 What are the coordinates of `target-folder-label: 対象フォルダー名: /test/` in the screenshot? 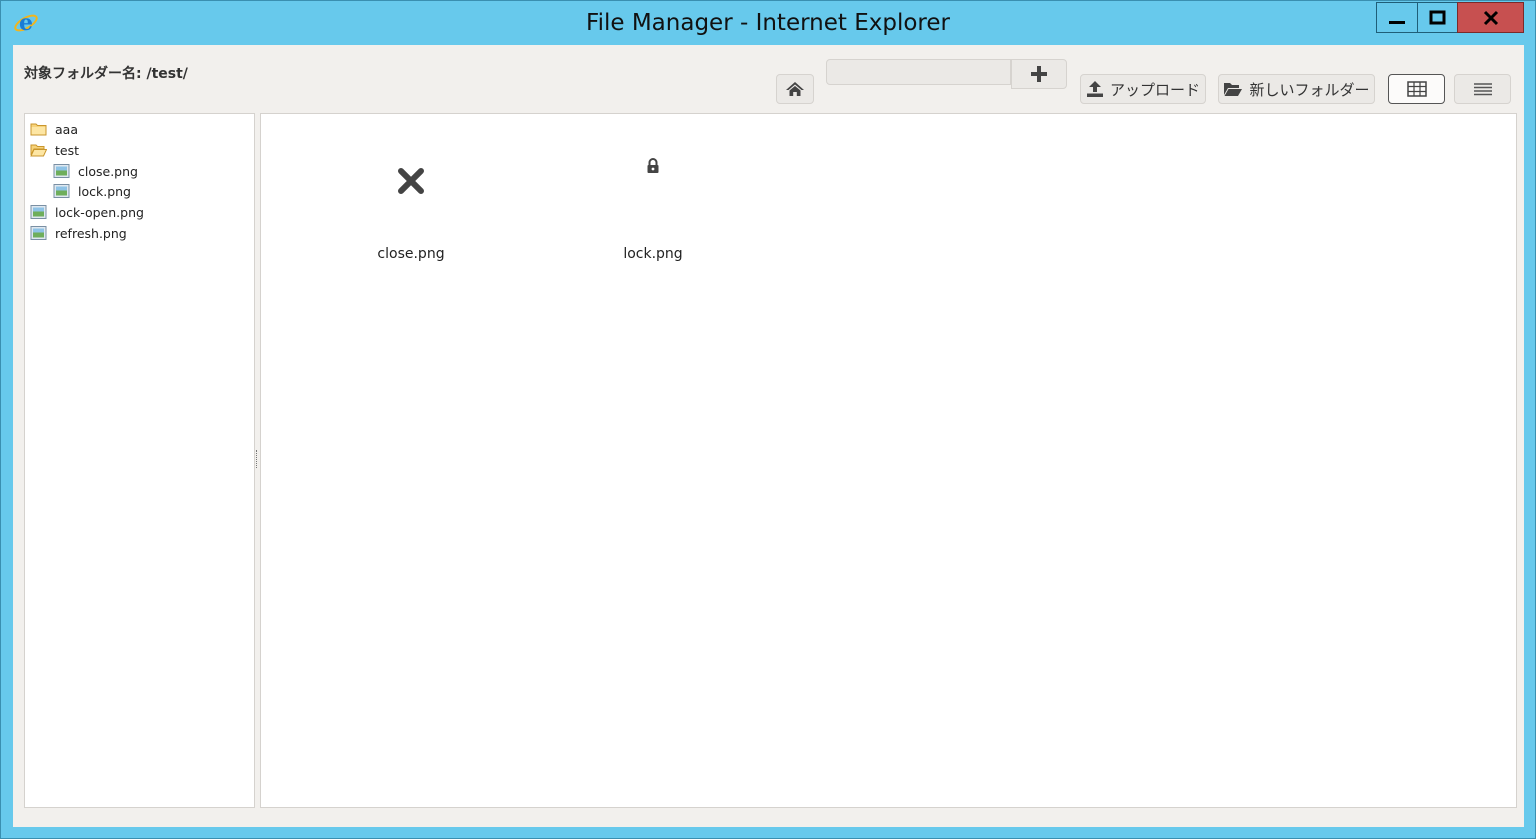 It's located at (106, 74).